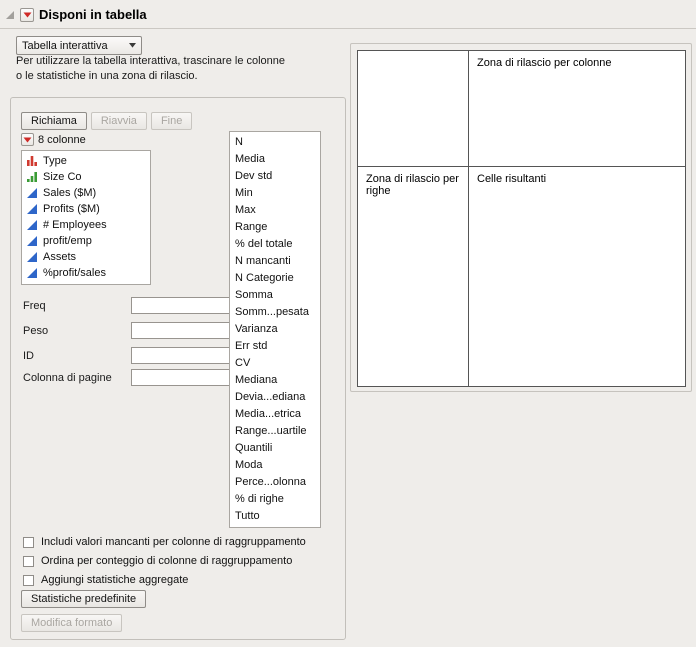 The height and width of the screenshot is (647, 696). Describe the element at coordinates (275, 465) in the screenshot. I see `stat-item: Moda` at that location.